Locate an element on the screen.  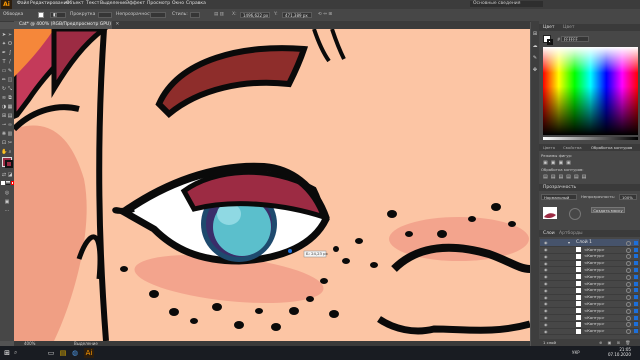
dock-brushes-icon: ✎ is located at coordinates (535, 58).